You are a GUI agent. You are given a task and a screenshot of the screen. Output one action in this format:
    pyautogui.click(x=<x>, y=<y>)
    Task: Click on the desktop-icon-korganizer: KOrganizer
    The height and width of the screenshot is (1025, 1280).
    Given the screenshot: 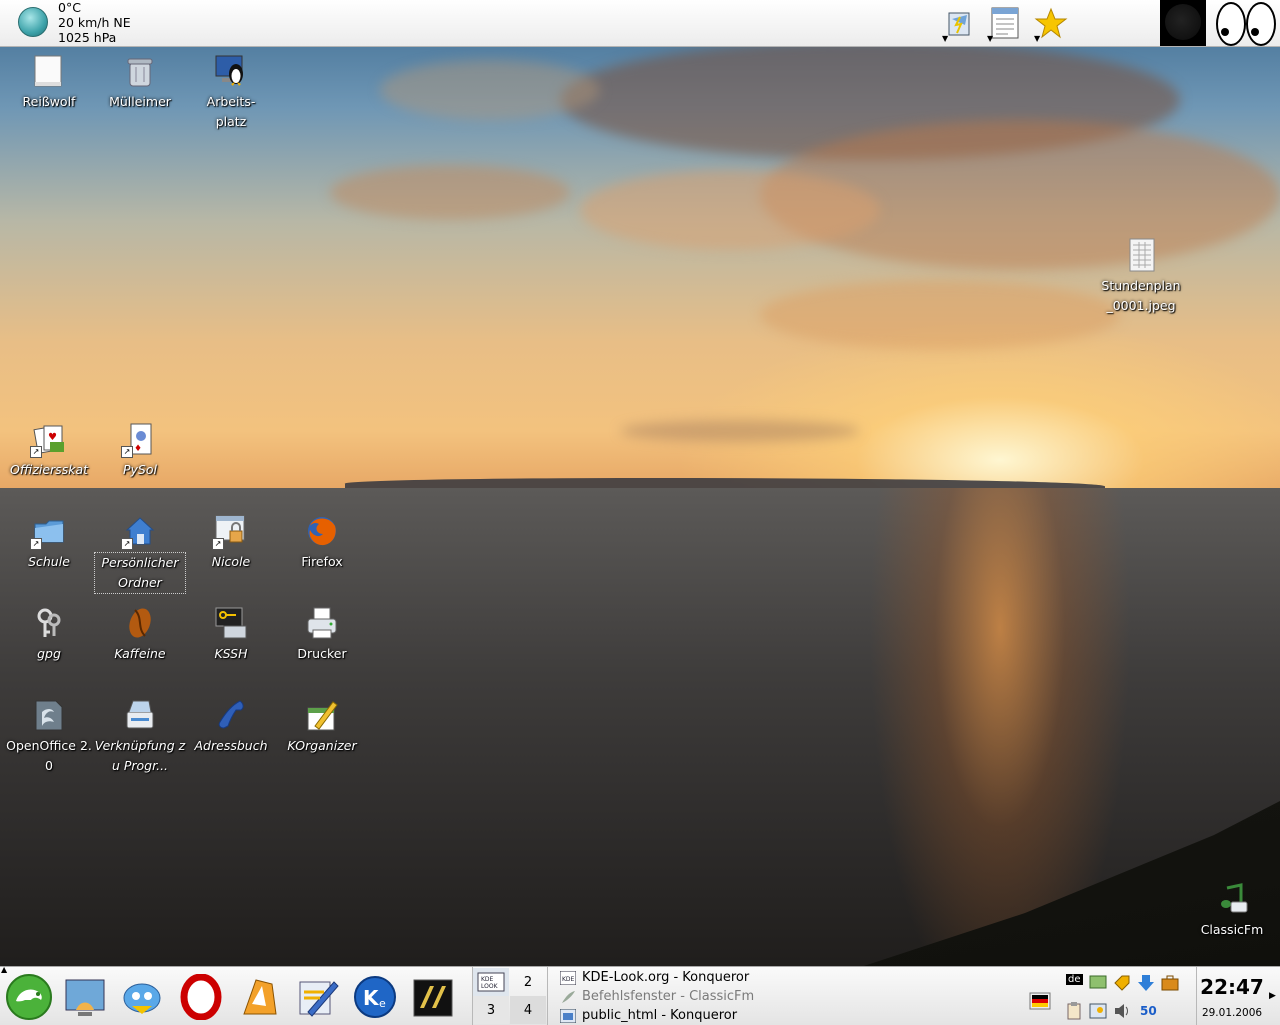 What is the action you would take?
    pyautogui.click(x=322, y=727)
    